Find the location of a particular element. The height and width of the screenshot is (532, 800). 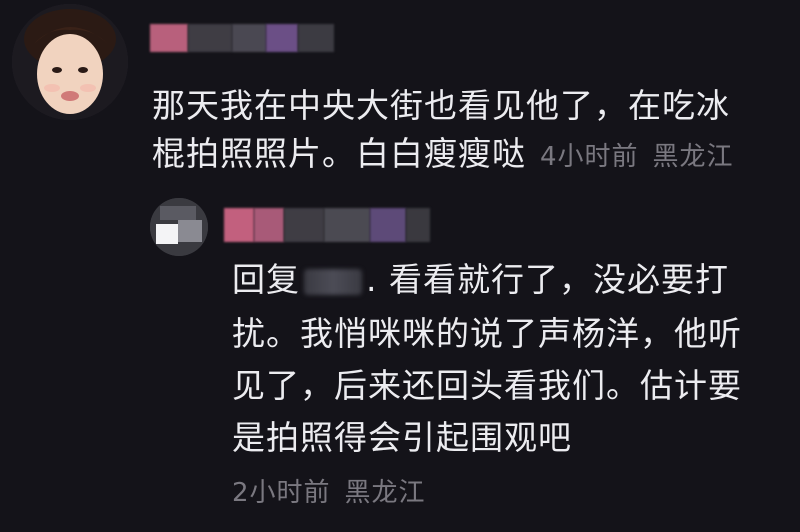

commenter-avatar is located at coordinates (70, 62).